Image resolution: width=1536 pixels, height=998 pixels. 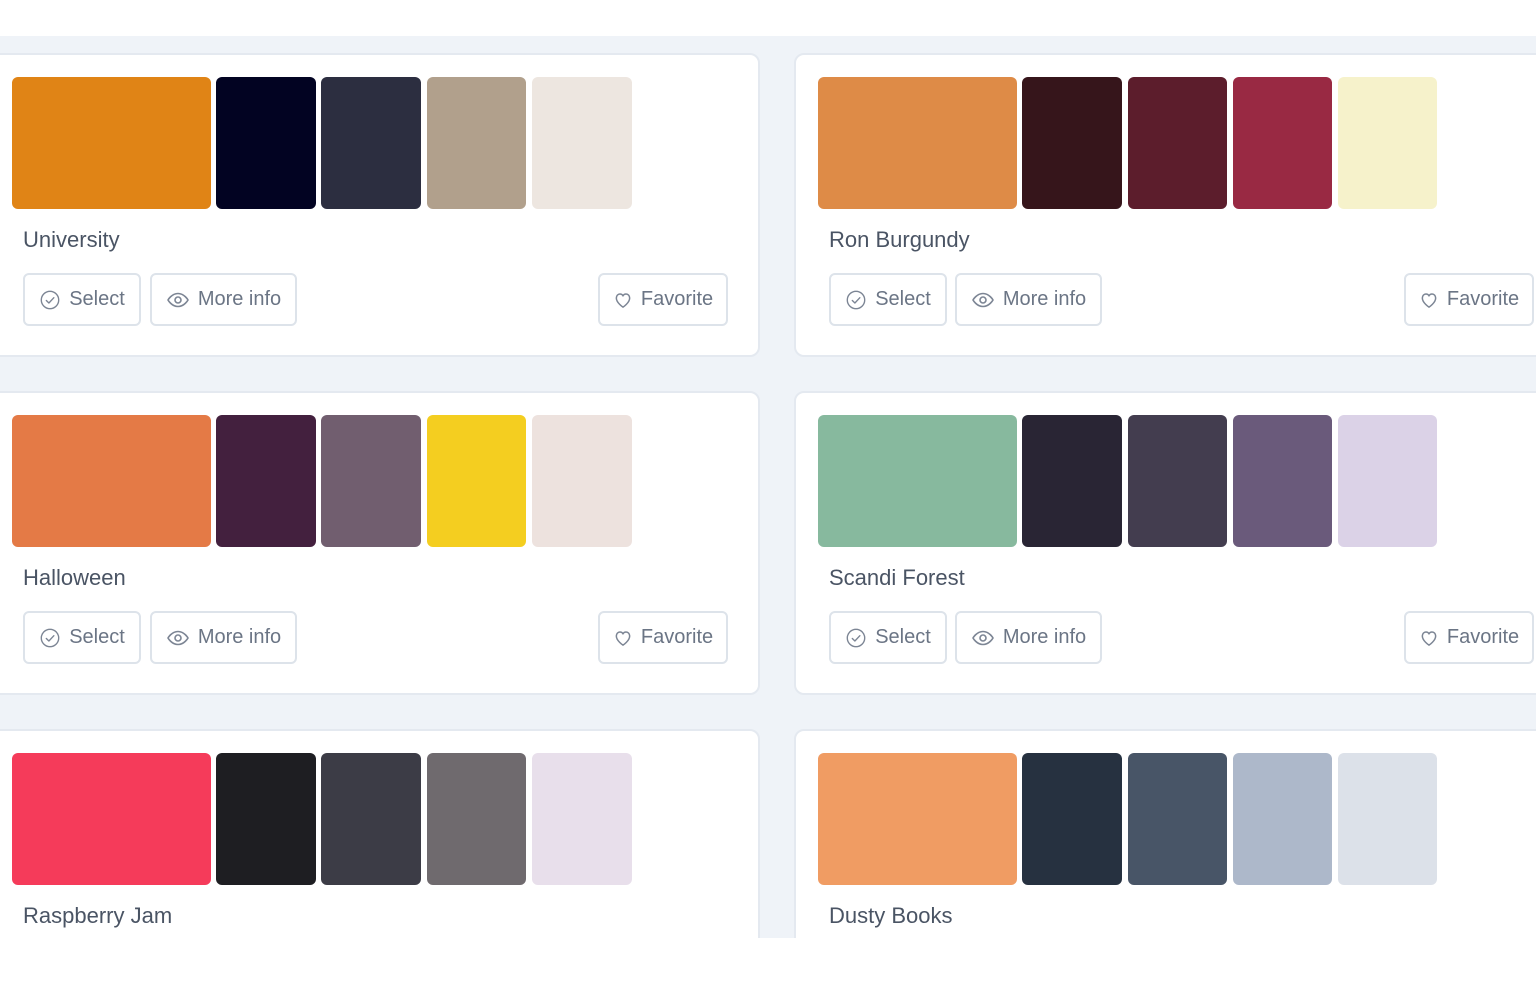 I want to click on palette-card: Dusty Books, so click(x=1165, y=833).